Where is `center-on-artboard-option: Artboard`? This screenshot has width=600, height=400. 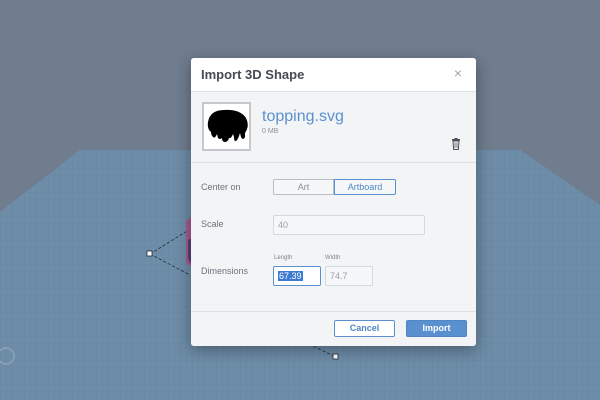
center-on-artboard-option: Artboard is located at coordinates (365, 187).